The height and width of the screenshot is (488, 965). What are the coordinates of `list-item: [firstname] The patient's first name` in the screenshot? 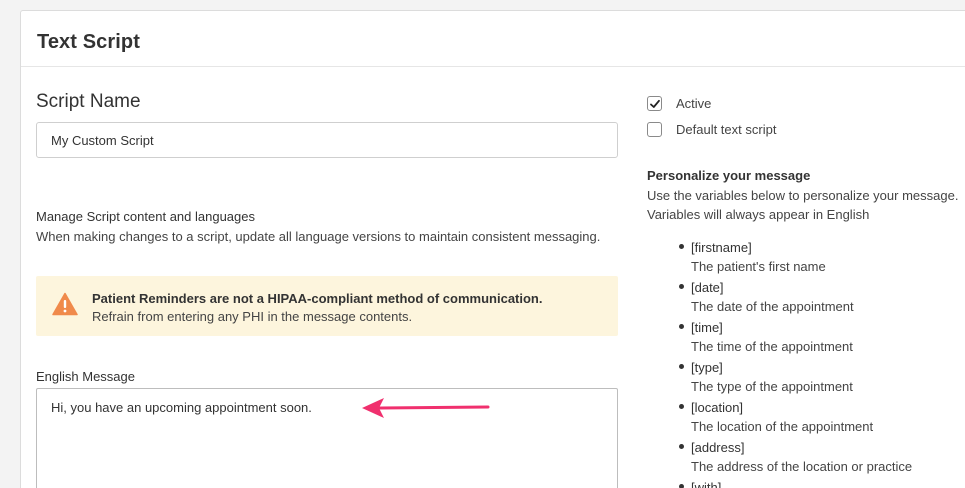 It's located at (779, 257).